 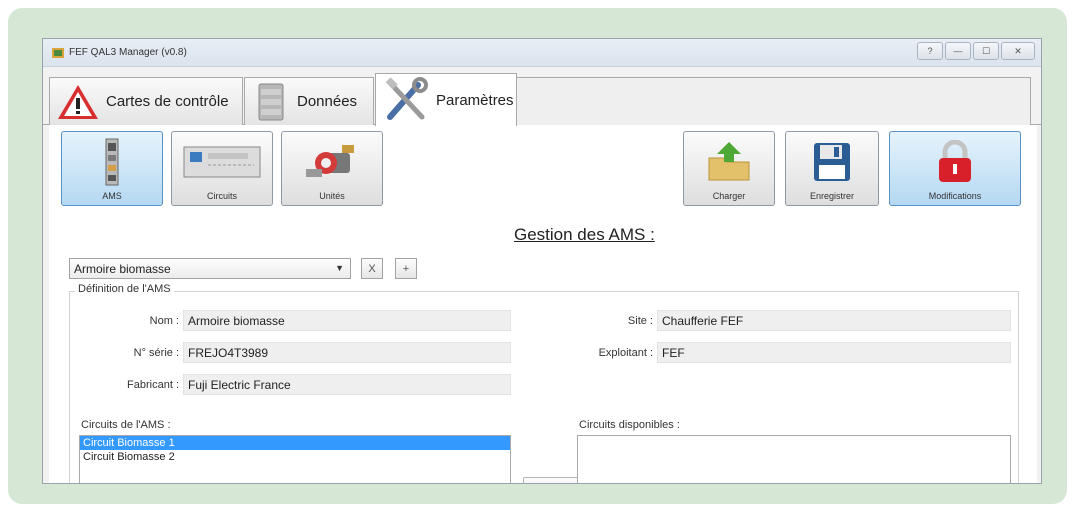 I want to click on circuits-button-label: Circuits, so click(x=221, y=196).